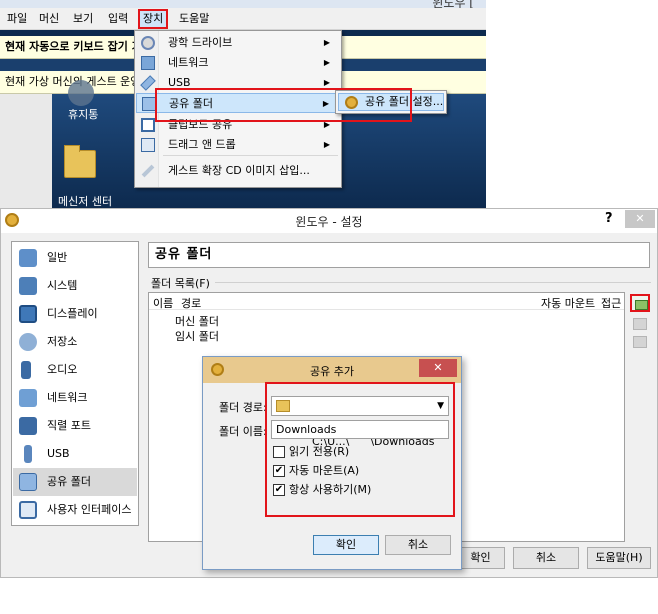 The height and width of the screenshot is (614, 658). What do you see at coordinates (89, 509) in the screenshot?
I see `sidebar-item-label: 사용자 인터페이스` at bounding box center [89, 509].